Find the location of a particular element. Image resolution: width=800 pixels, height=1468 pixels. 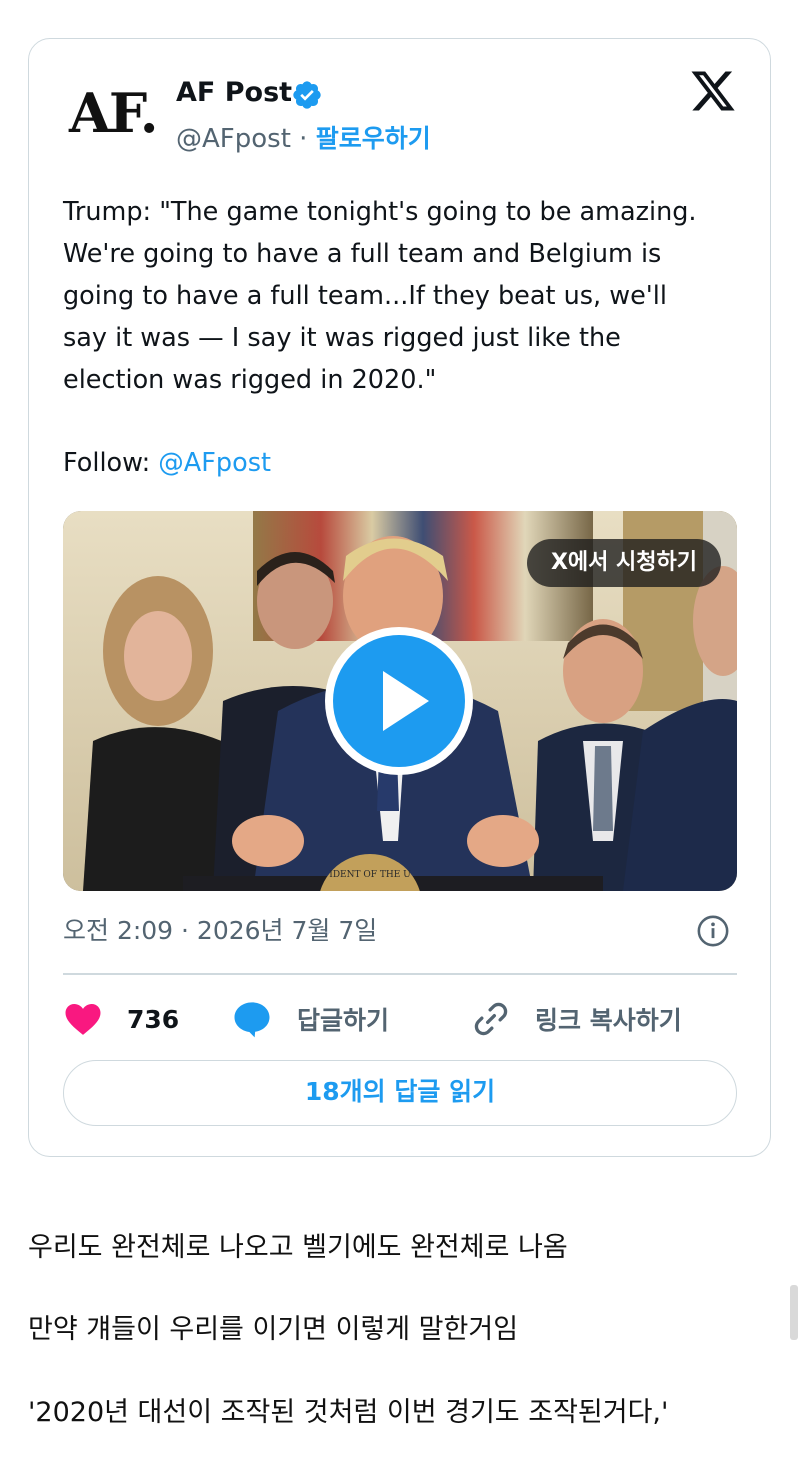

body-line-1: 우리도 완전체로 나오고 벨기에도 완전체로 나옴 is located at coordinates (298, 1247).